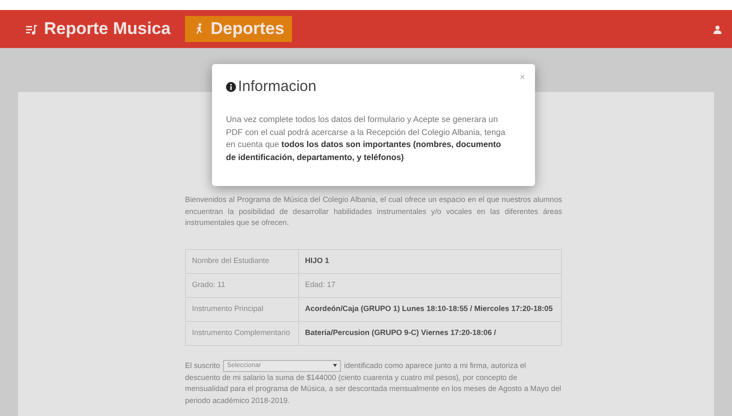  What do you see at coordinates (522, 77) in the screenshot?
I see `close-button: ×` at bounding box center [522, 77].